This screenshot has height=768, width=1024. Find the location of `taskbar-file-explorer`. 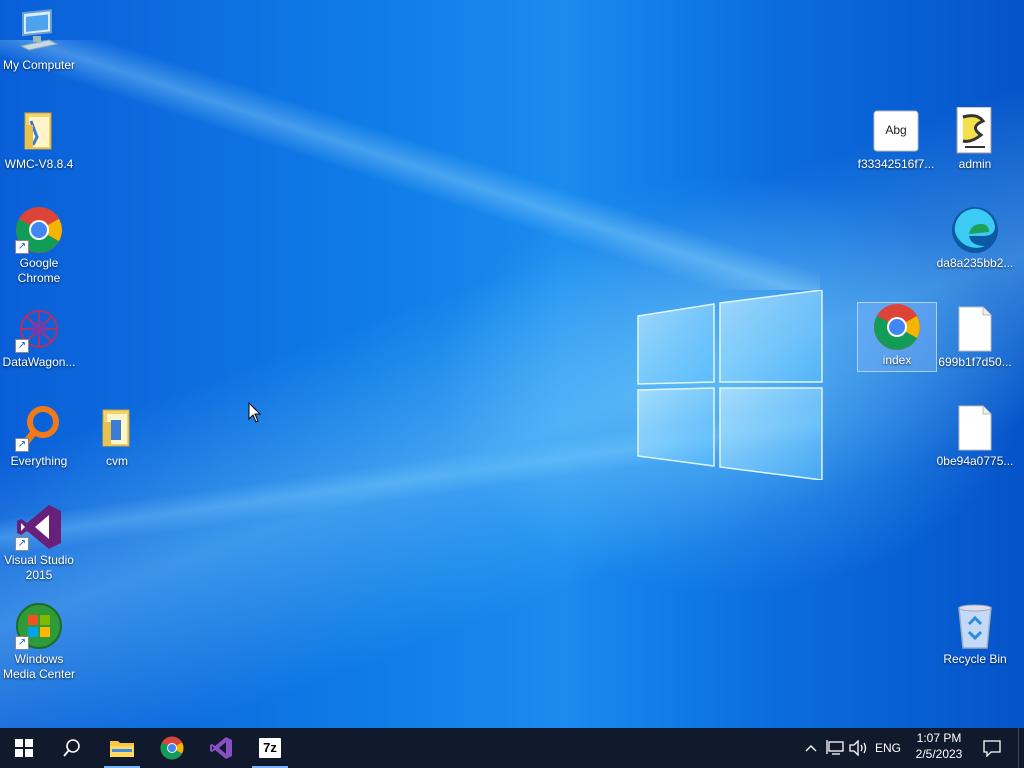

taskbar-file-explorer is located at coordinates (122, 748).